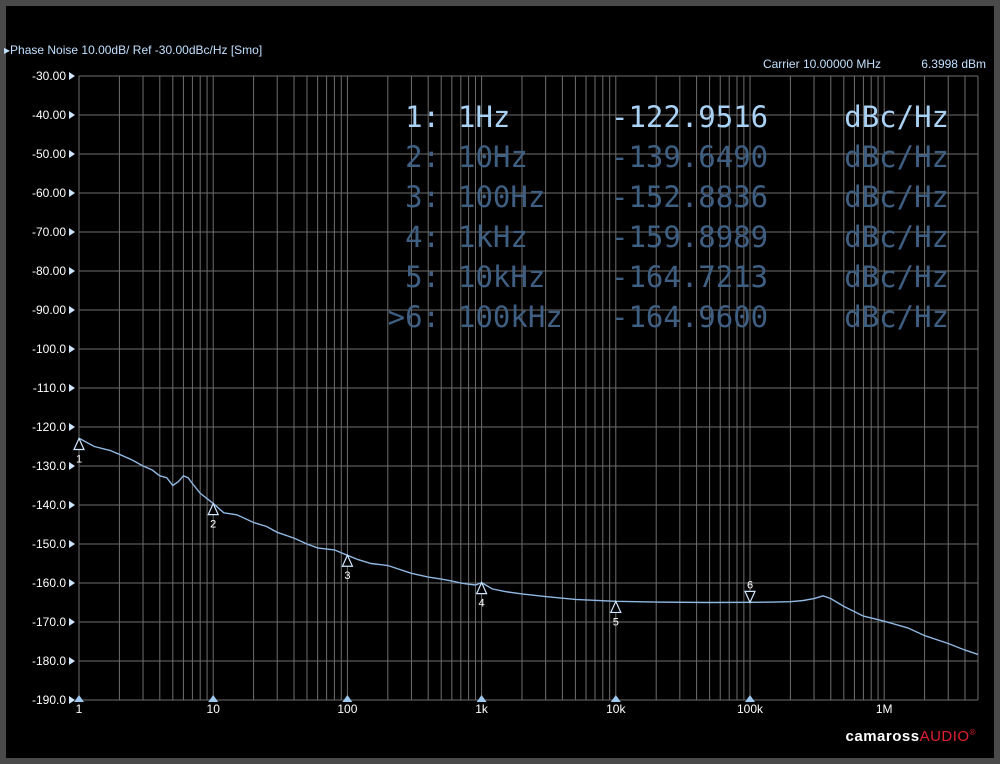  Describe the element at coordinates (49, 154) in the screenshot. I see `y-tick-label: -50.00` at that location.